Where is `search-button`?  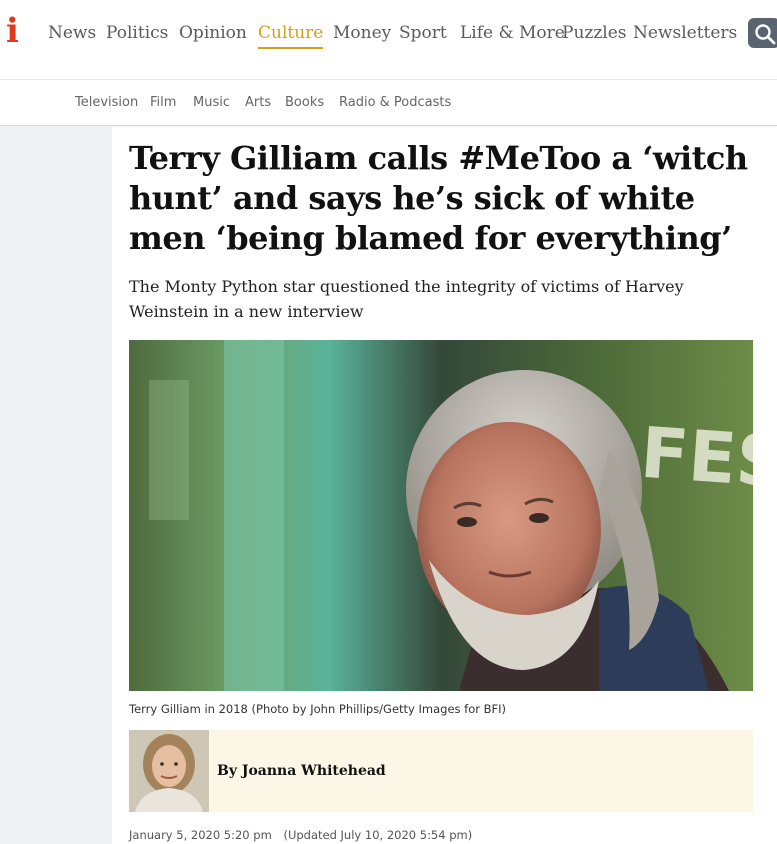
search-button is located at coordinates (762, 33).